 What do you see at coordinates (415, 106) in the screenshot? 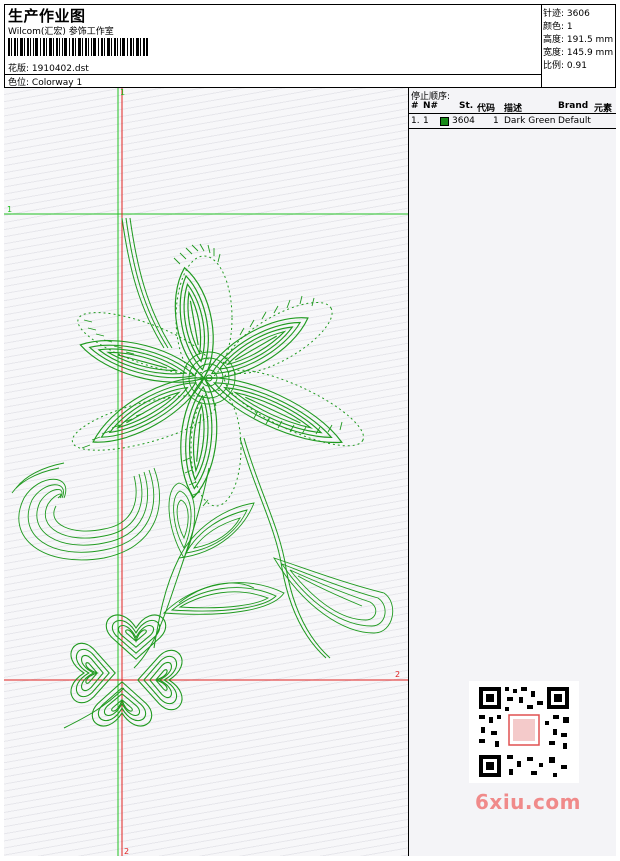
I see `col-index: #` at bounding box center [415, 106].